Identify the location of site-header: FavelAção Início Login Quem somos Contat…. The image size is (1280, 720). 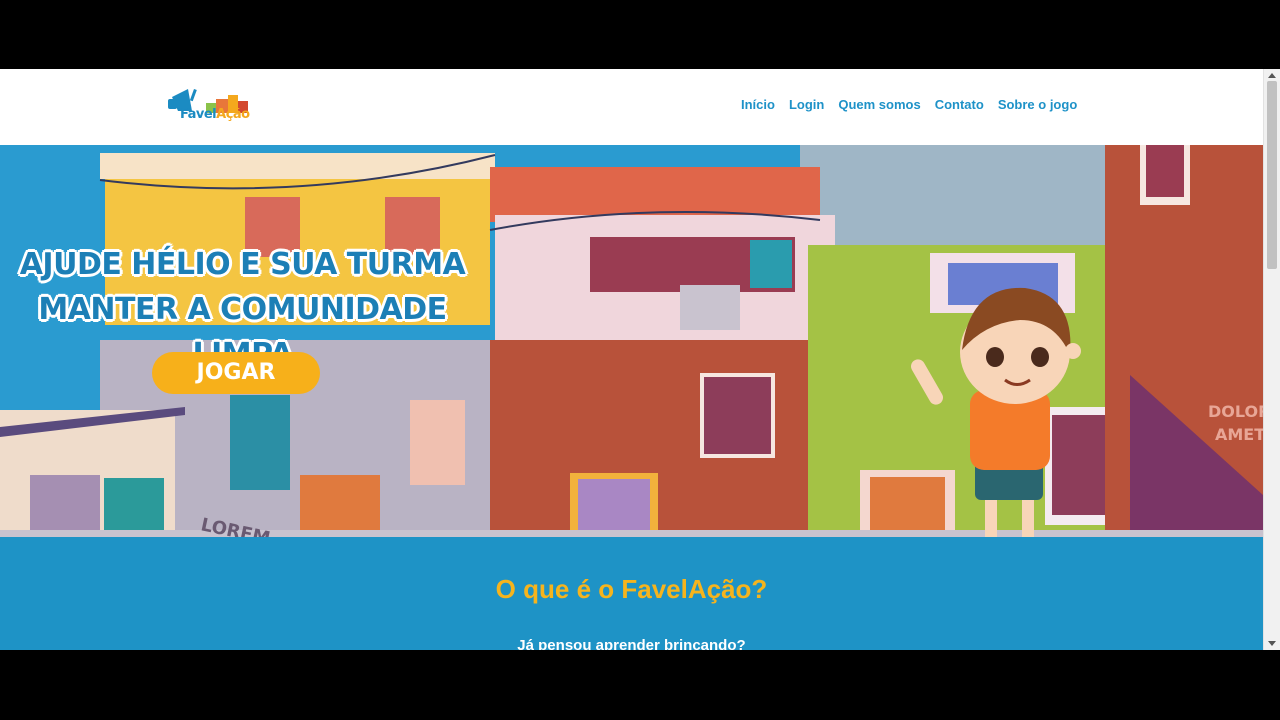
(631, 107).